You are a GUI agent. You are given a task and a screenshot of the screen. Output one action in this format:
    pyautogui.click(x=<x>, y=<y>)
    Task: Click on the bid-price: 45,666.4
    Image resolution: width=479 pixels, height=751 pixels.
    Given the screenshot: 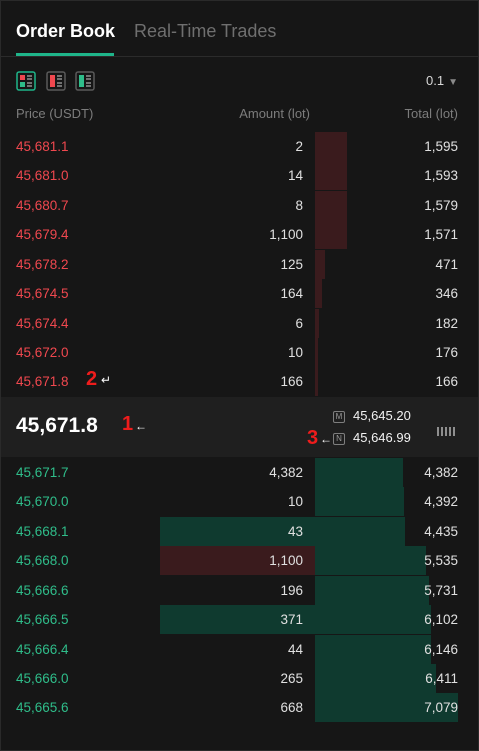 What is the action you would take?
    pyautogui.click(x=42, y=649)
    